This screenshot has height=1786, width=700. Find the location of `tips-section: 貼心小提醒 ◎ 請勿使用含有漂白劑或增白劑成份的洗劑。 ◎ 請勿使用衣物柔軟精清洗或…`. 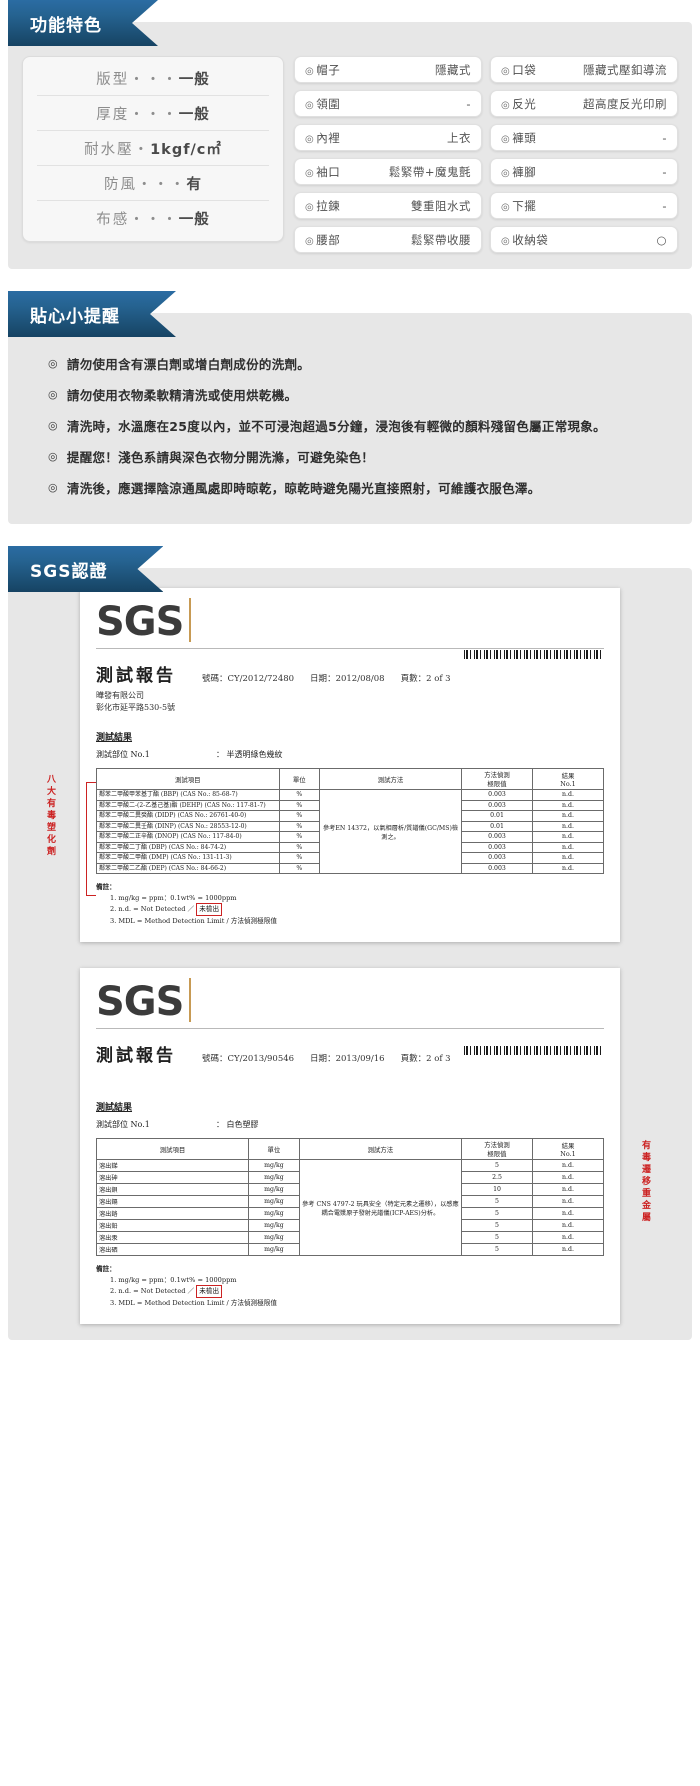

tips-section: 貼心小提醒 ◎ 請勿使用含有漂白劑或增白劑成份的洗劑。 ◎ 請勿使用衣物柔軟精清洗或… is located at coordinates (350, 407).